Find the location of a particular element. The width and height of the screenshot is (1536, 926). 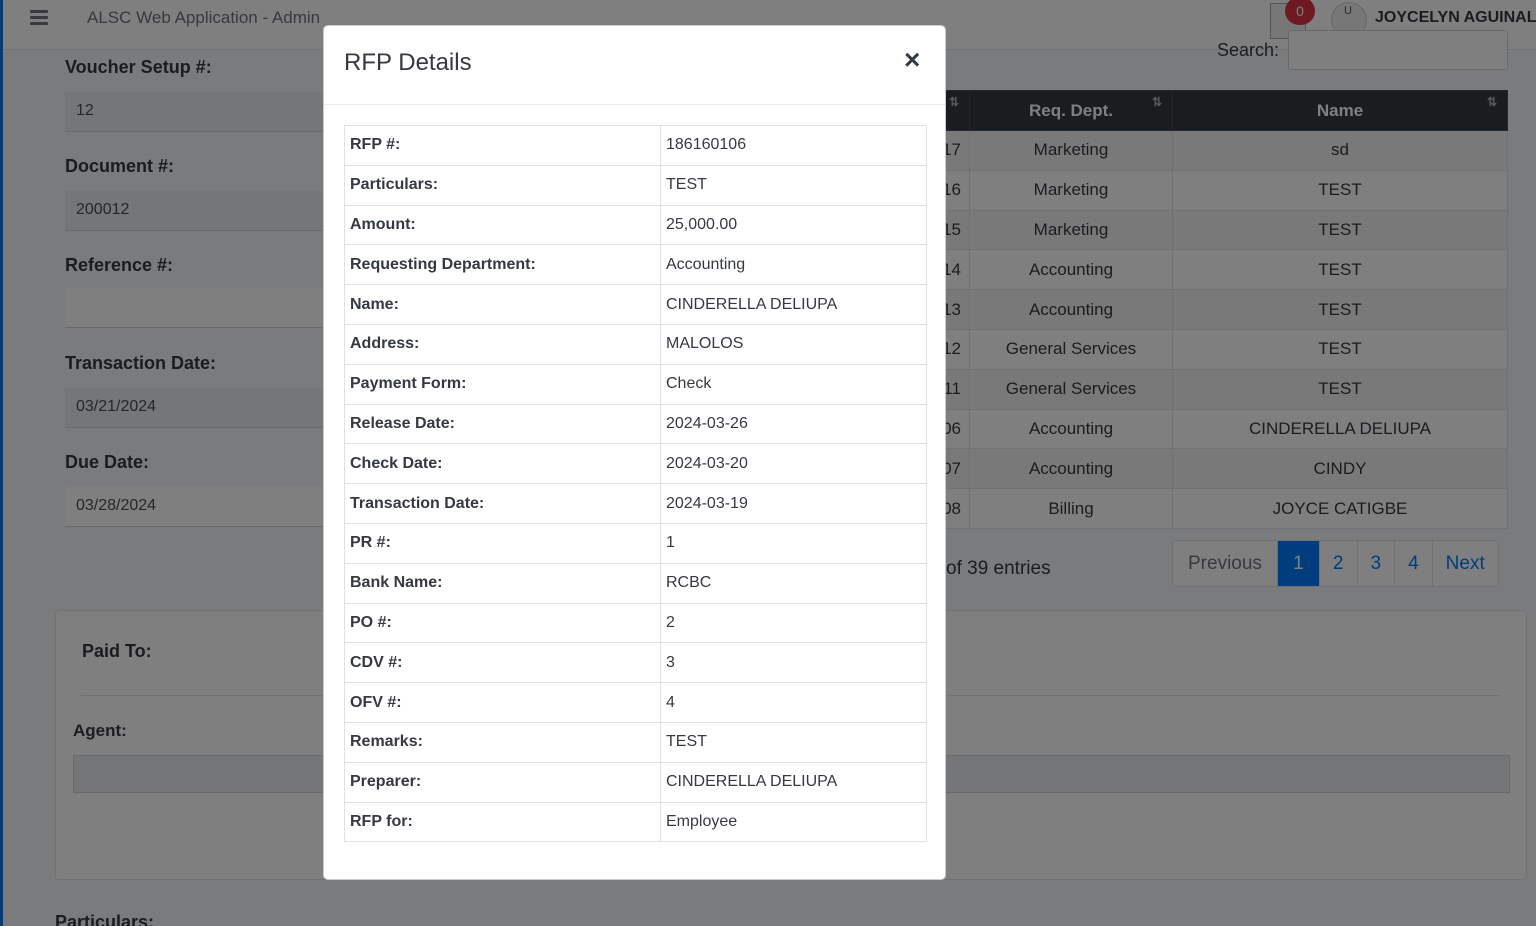

detail-label: Payment Form: is located at coordinates (502, 384).